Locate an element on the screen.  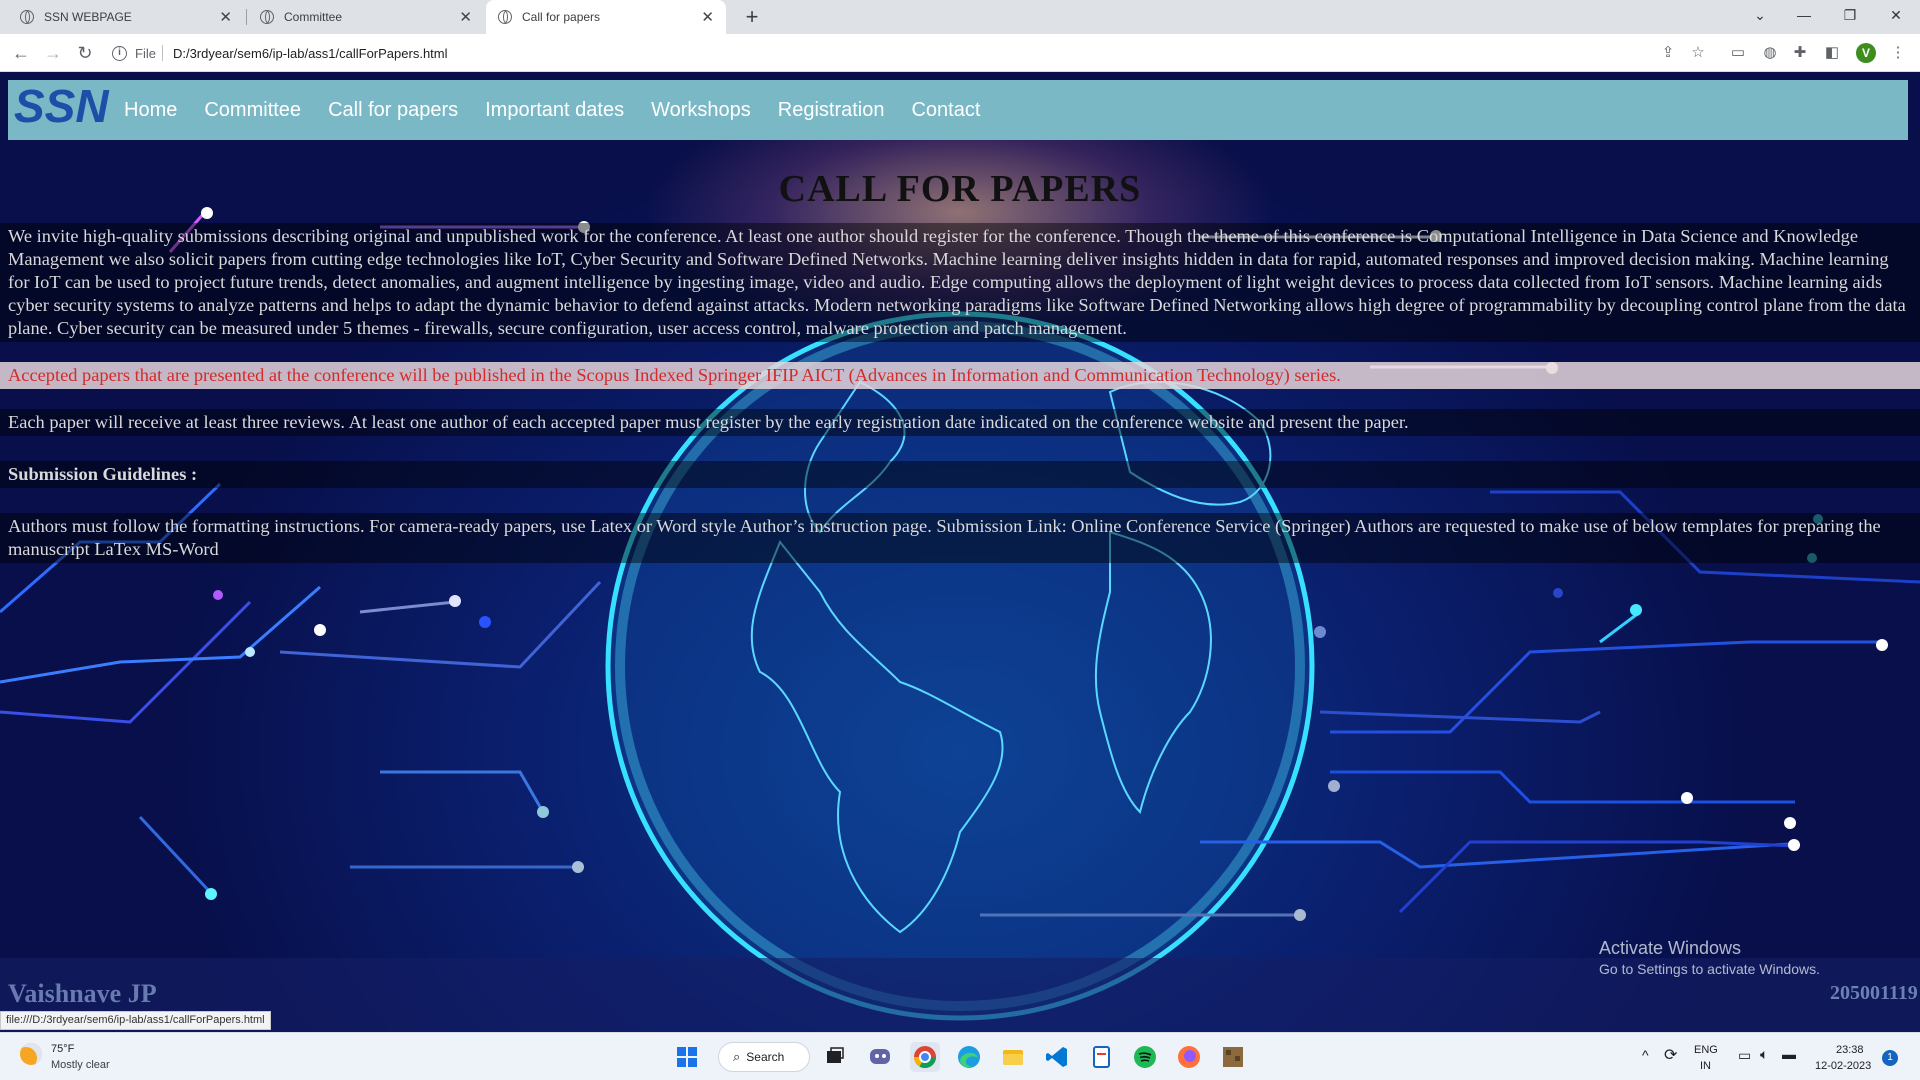
weather-moon-icon is located at coordinates (31, 1054).